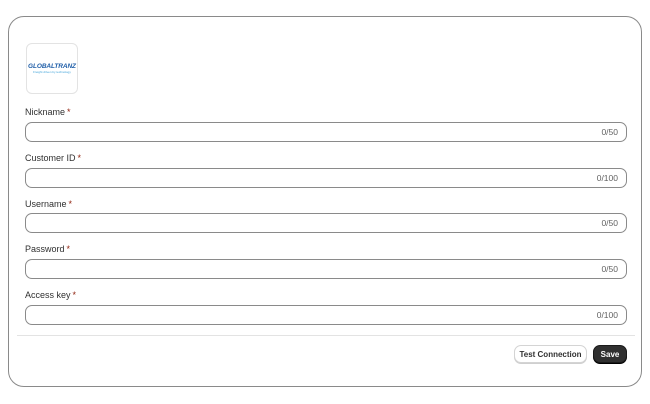 Image resolution: width=650 pixels, height=404 pixels. Describe the element at coordinates (609, 269) in the screenshot. I see `password-char-counter: 0/50` at that location.